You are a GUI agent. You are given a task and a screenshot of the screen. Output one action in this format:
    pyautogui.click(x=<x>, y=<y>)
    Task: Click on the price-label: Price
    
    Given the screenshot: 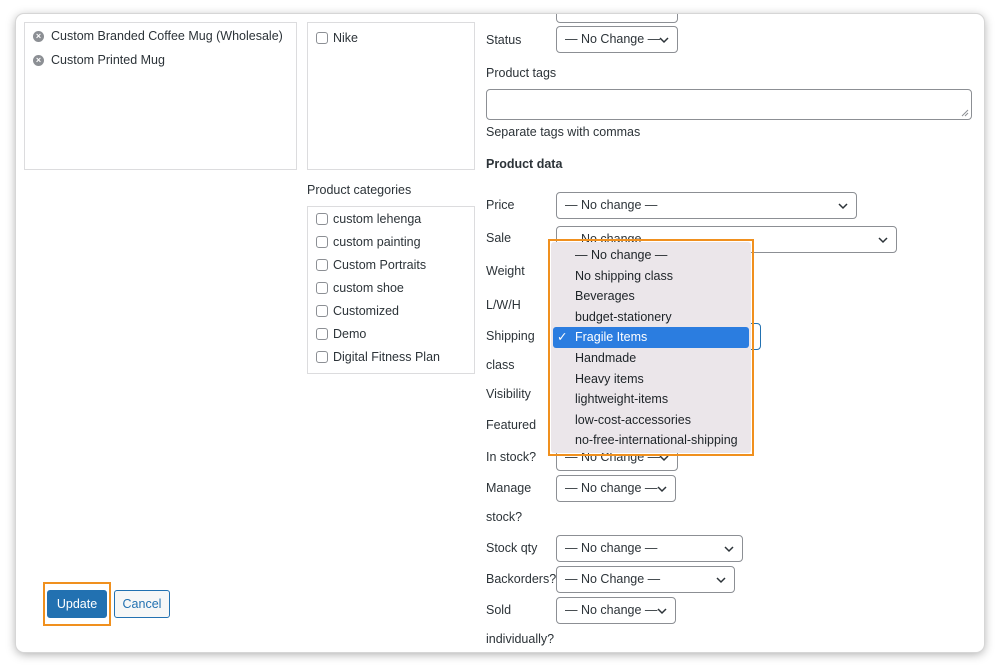 What is the action you would take?
    pyautogui.click(x=500, y=205)
    